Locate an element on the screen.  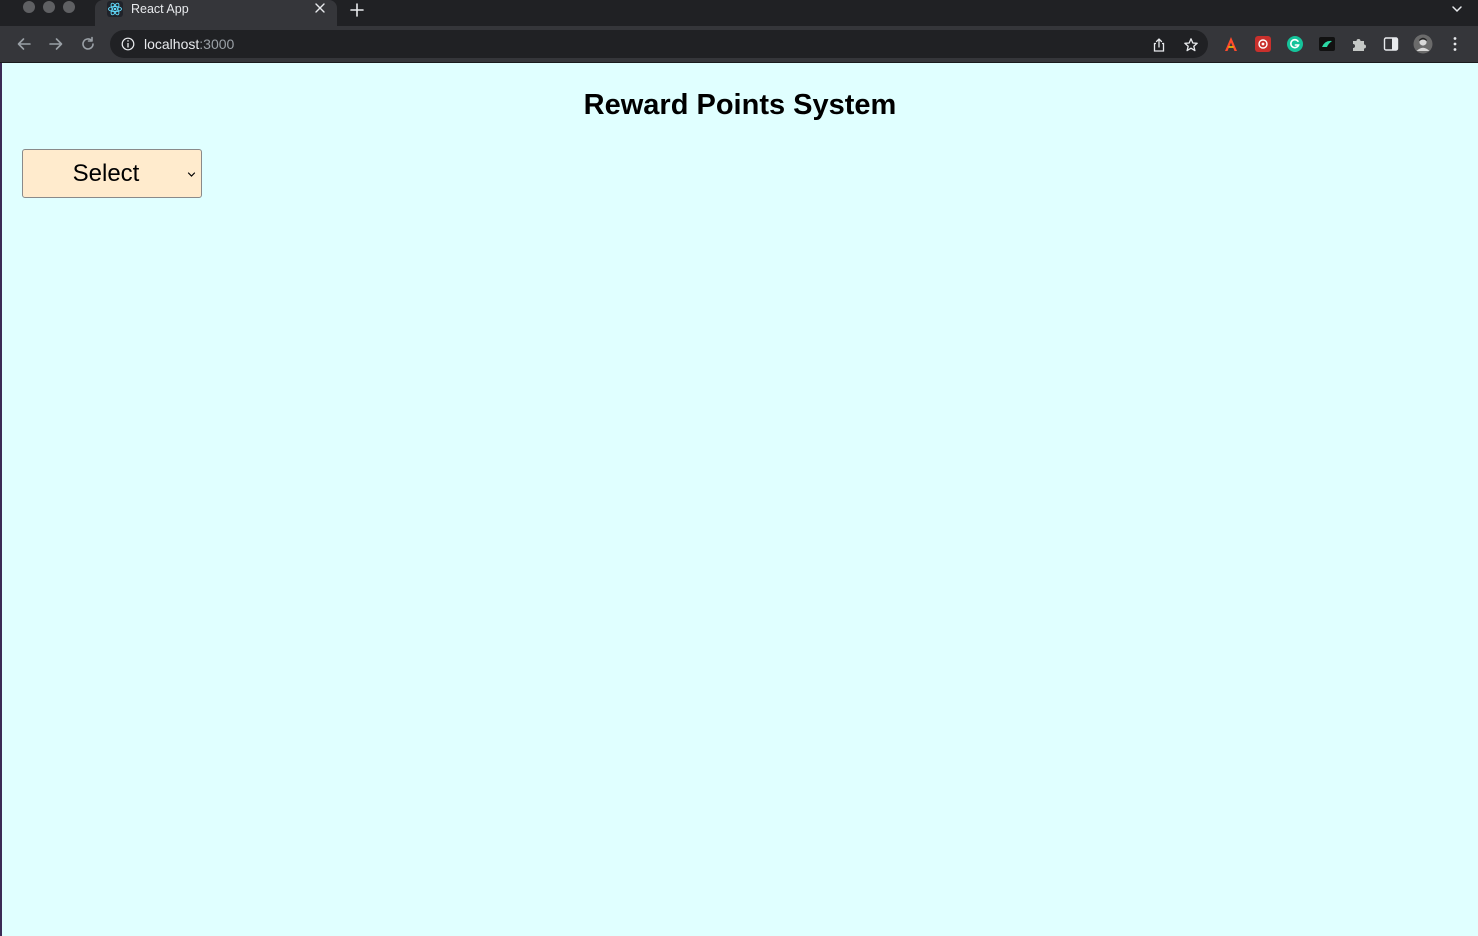
share-icon is located at coordinates (1159, 45).